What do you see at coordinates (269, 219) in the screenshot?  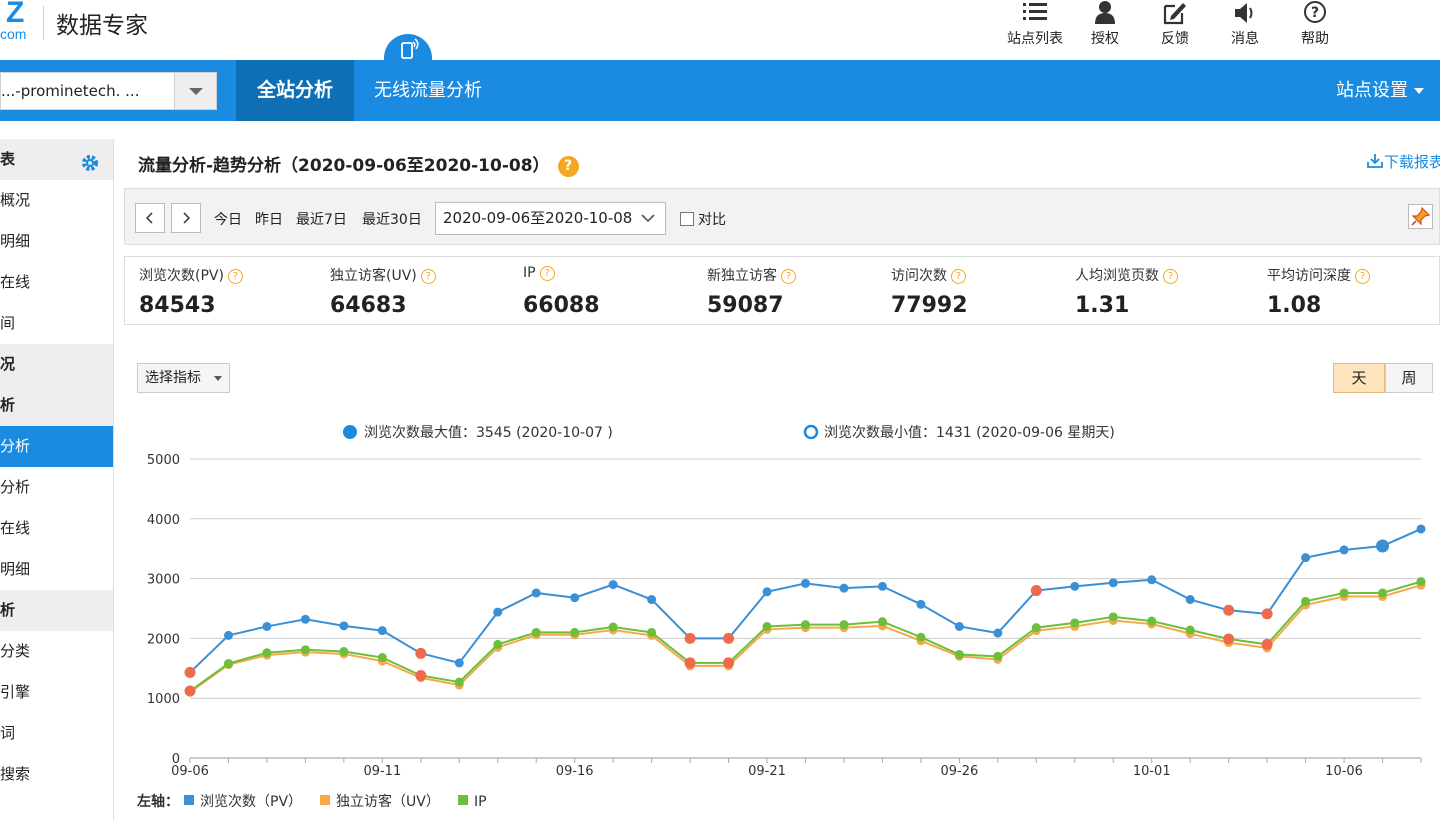 I see `quick-yesterday: 昨日` at bounding box center [269, 219].